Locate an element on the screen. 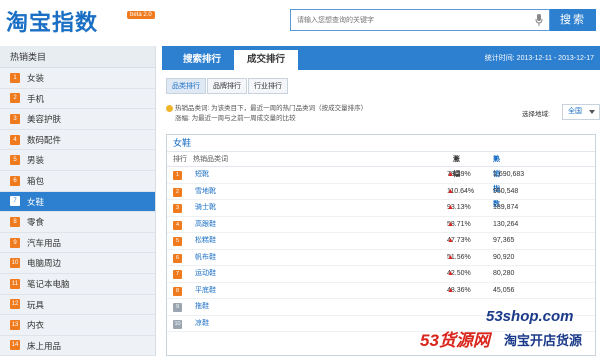 This screenshot has height=356, width=600. sidebar-title: 热销类目 is located at coordinates (77, 57).